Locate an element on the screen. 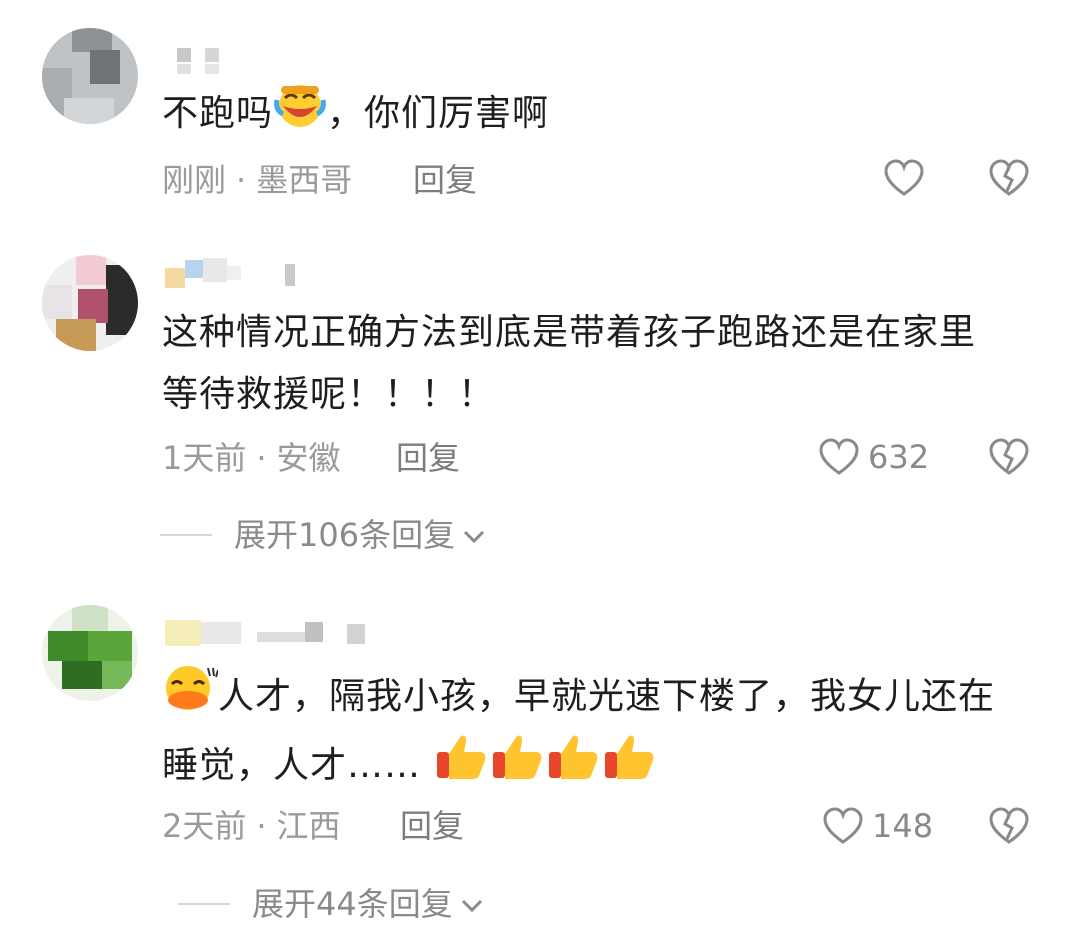 This screenshot has height=937, width=1080. crying-laughing-emoji is located at coordinates (300, 115).